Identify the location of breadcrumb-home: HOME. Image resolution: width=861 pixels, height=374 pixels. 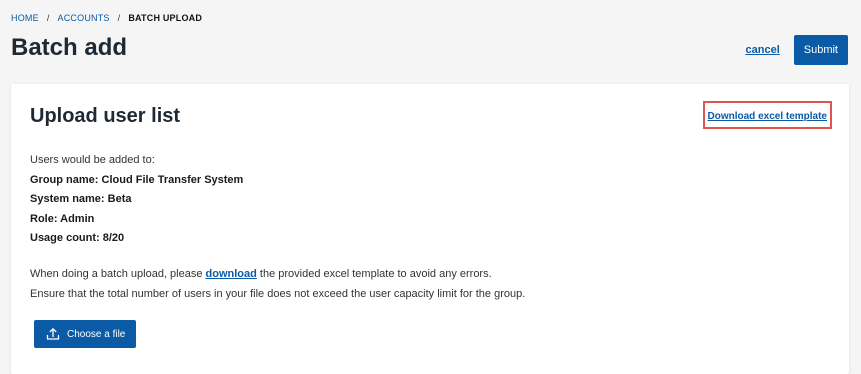
(25, 18).